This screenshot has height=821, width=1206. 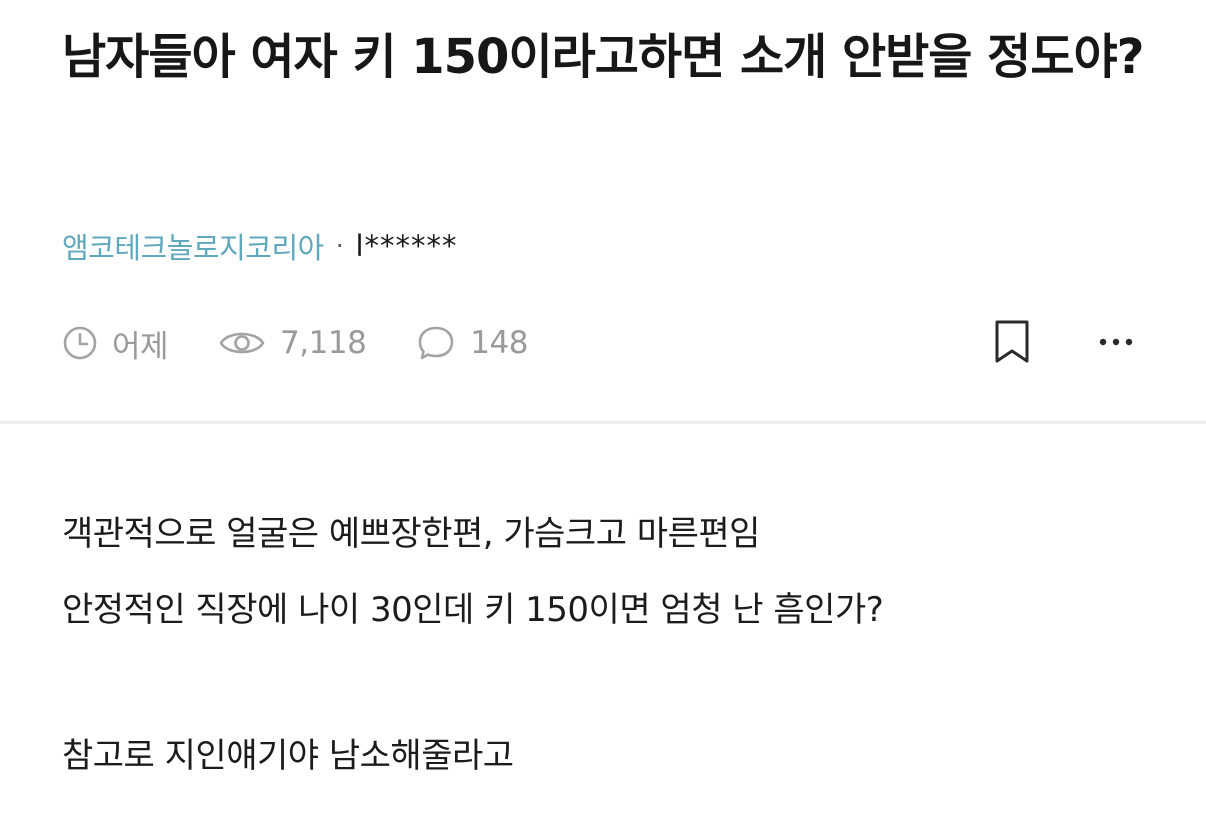 I want to click on author-name: l******, so click(x=406, y=246).